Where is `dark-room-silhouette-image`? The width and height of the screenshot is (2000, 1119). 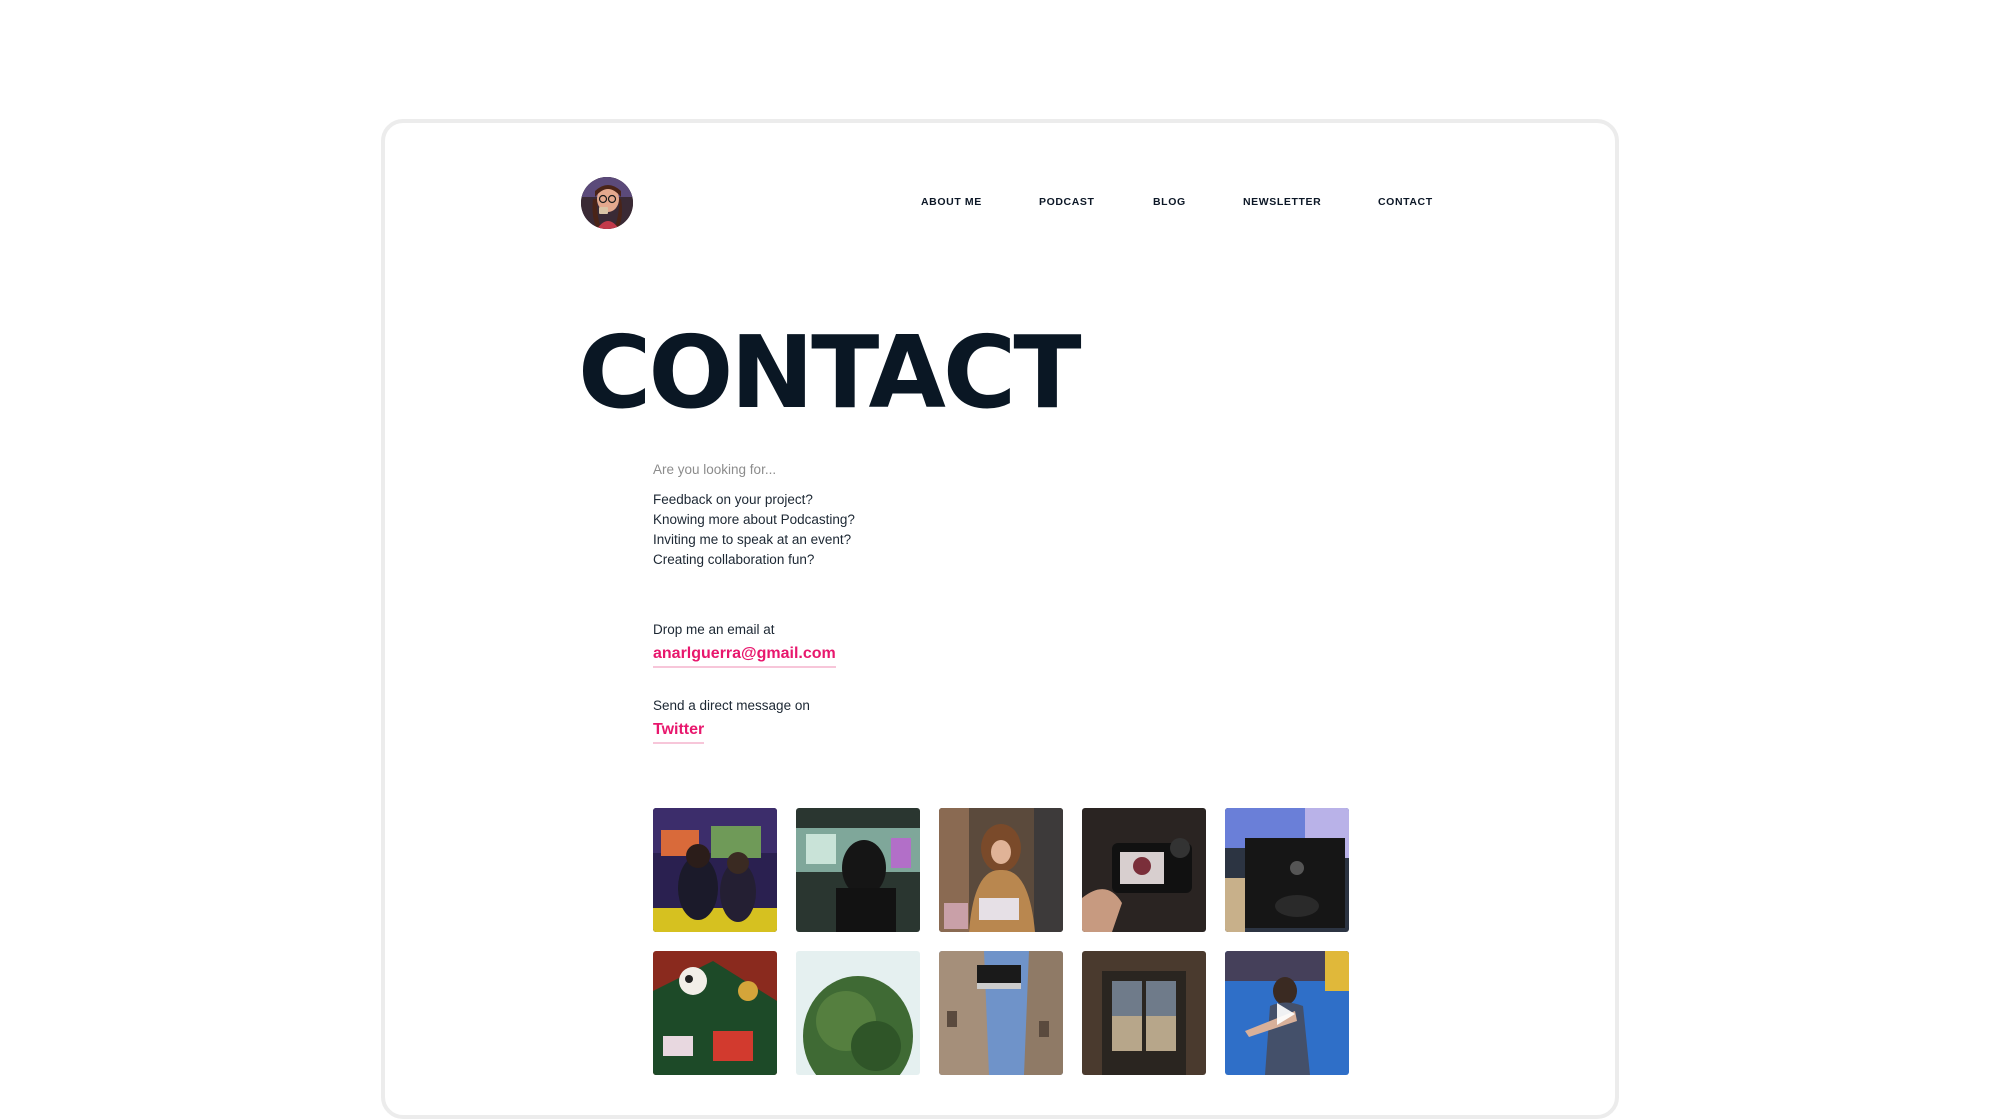
dark-room-silhouette-image is located at coordinates (858, 870).